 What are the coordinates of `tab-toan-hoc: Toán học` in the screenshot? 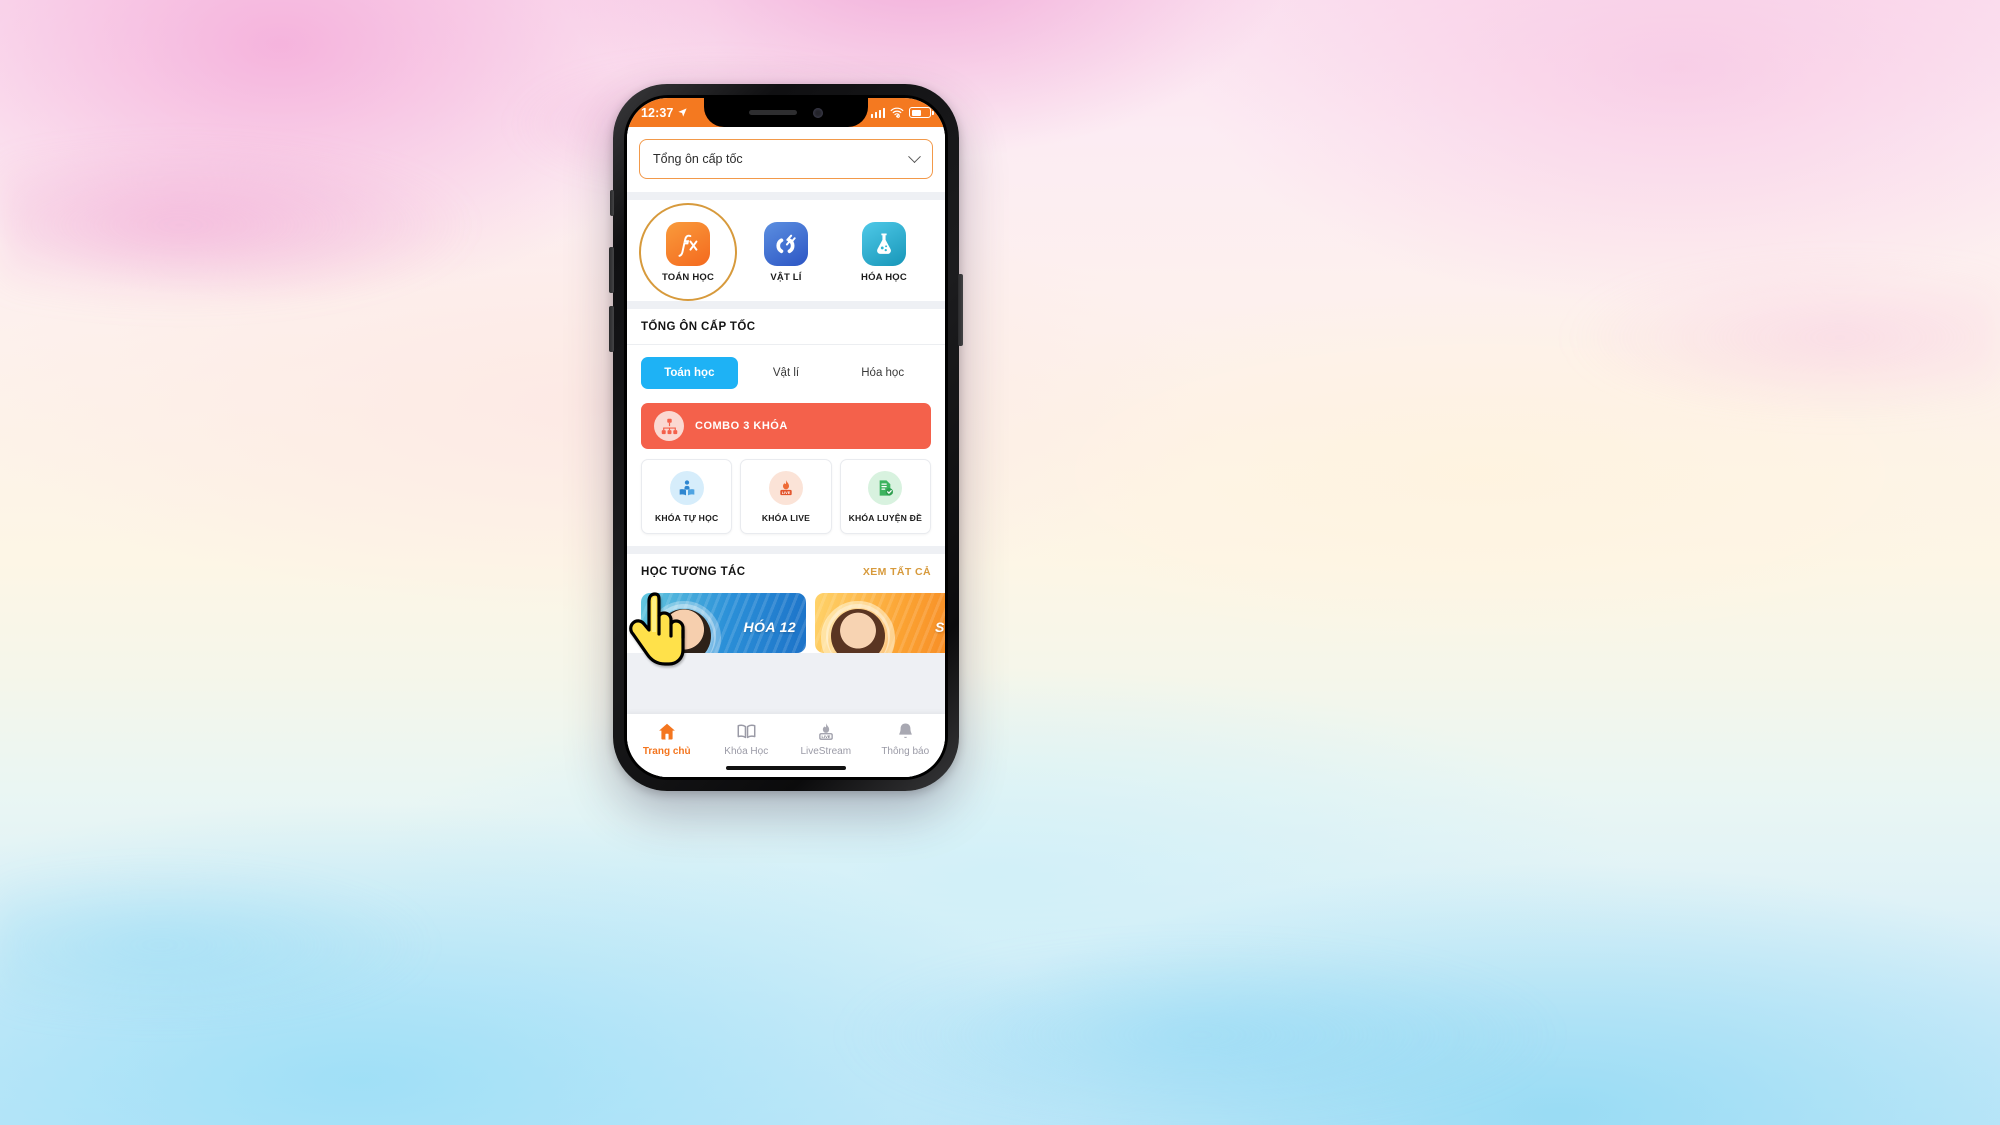 It's located at (689, 373).